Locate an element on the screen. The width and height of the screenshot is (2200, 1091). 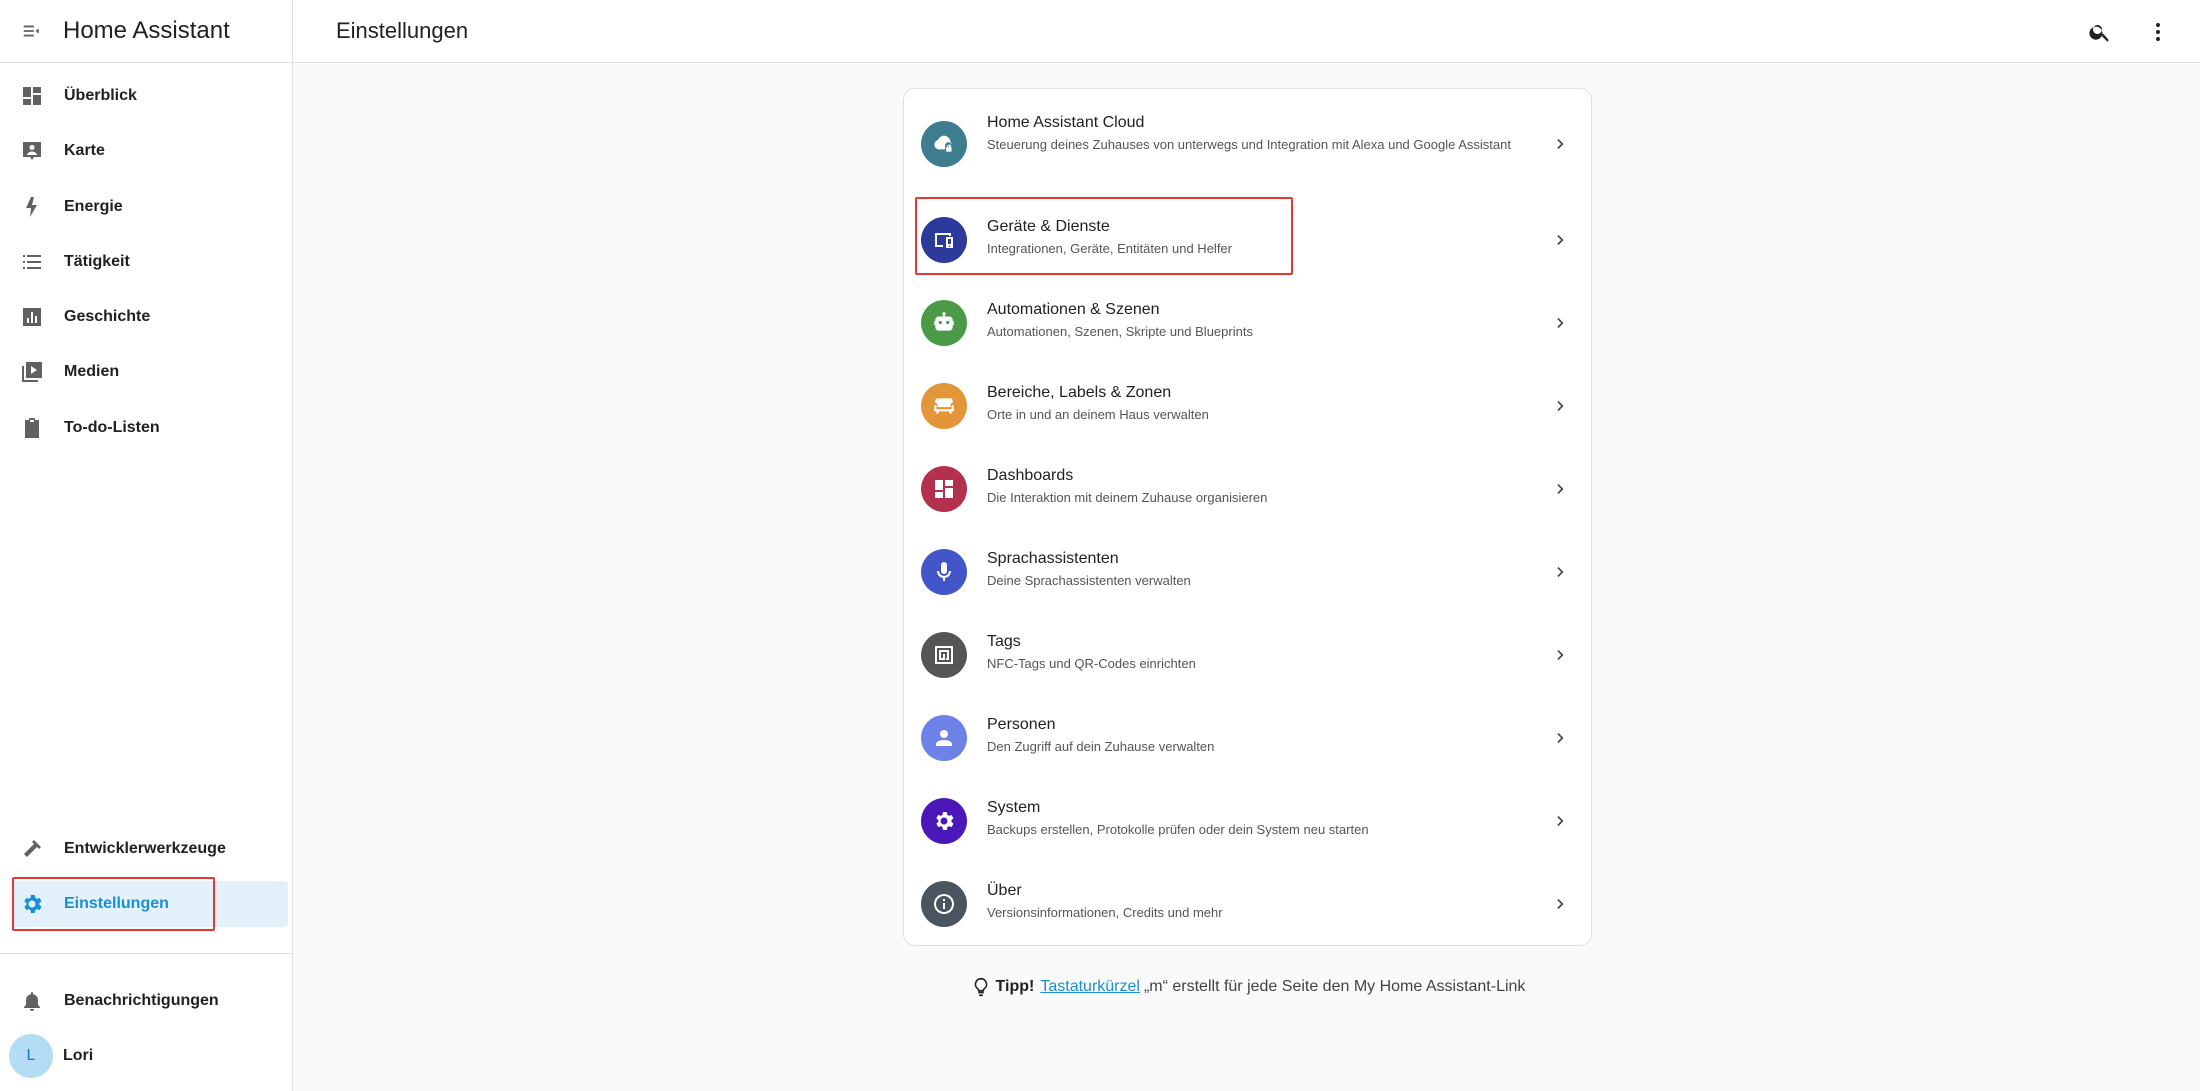
sidebar-item-todo: To-do-Listen is located at coordinates (150, 428).